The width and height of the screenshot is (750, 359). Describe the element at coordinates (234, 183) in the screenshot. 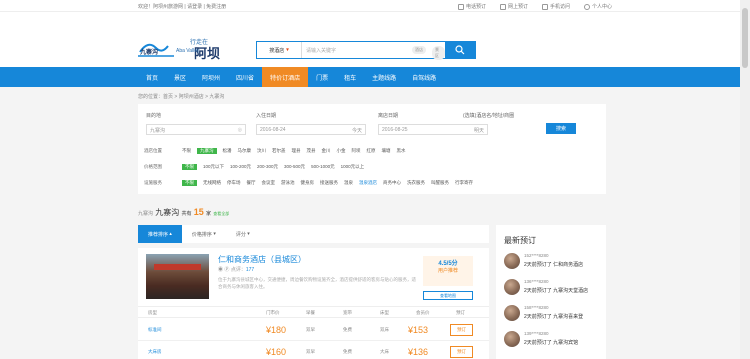

I see `filter-option: 停车场` at that location.